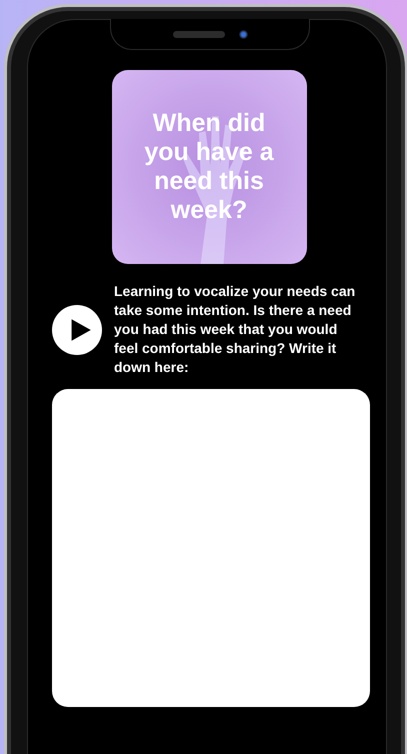 The image size is (407, 754). Describe the element at coordinates (243, 34) in the screenshot. I see `camera-icon` at that location.